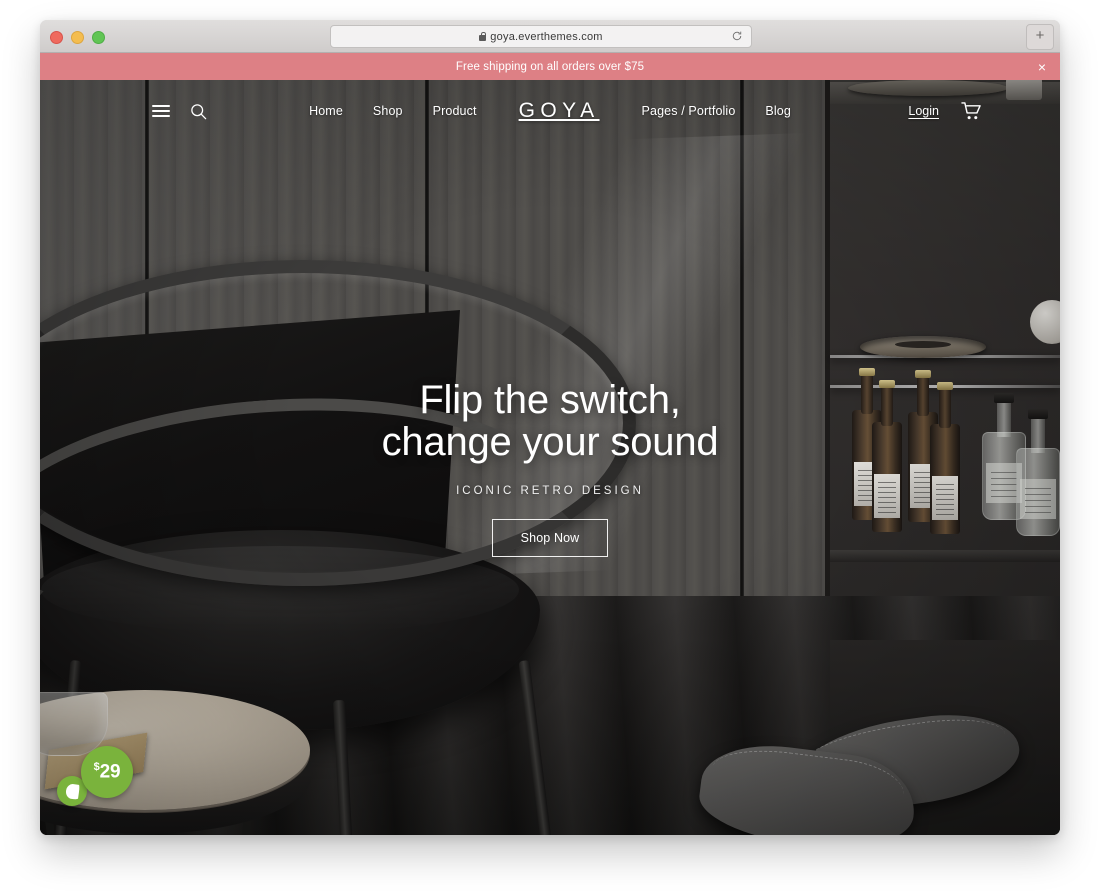 The width and height of the screenshot is (1100, 891). Describe the element at coordinates (1042, 66) in the screenshot. I see `close-icon: ×` at that location.